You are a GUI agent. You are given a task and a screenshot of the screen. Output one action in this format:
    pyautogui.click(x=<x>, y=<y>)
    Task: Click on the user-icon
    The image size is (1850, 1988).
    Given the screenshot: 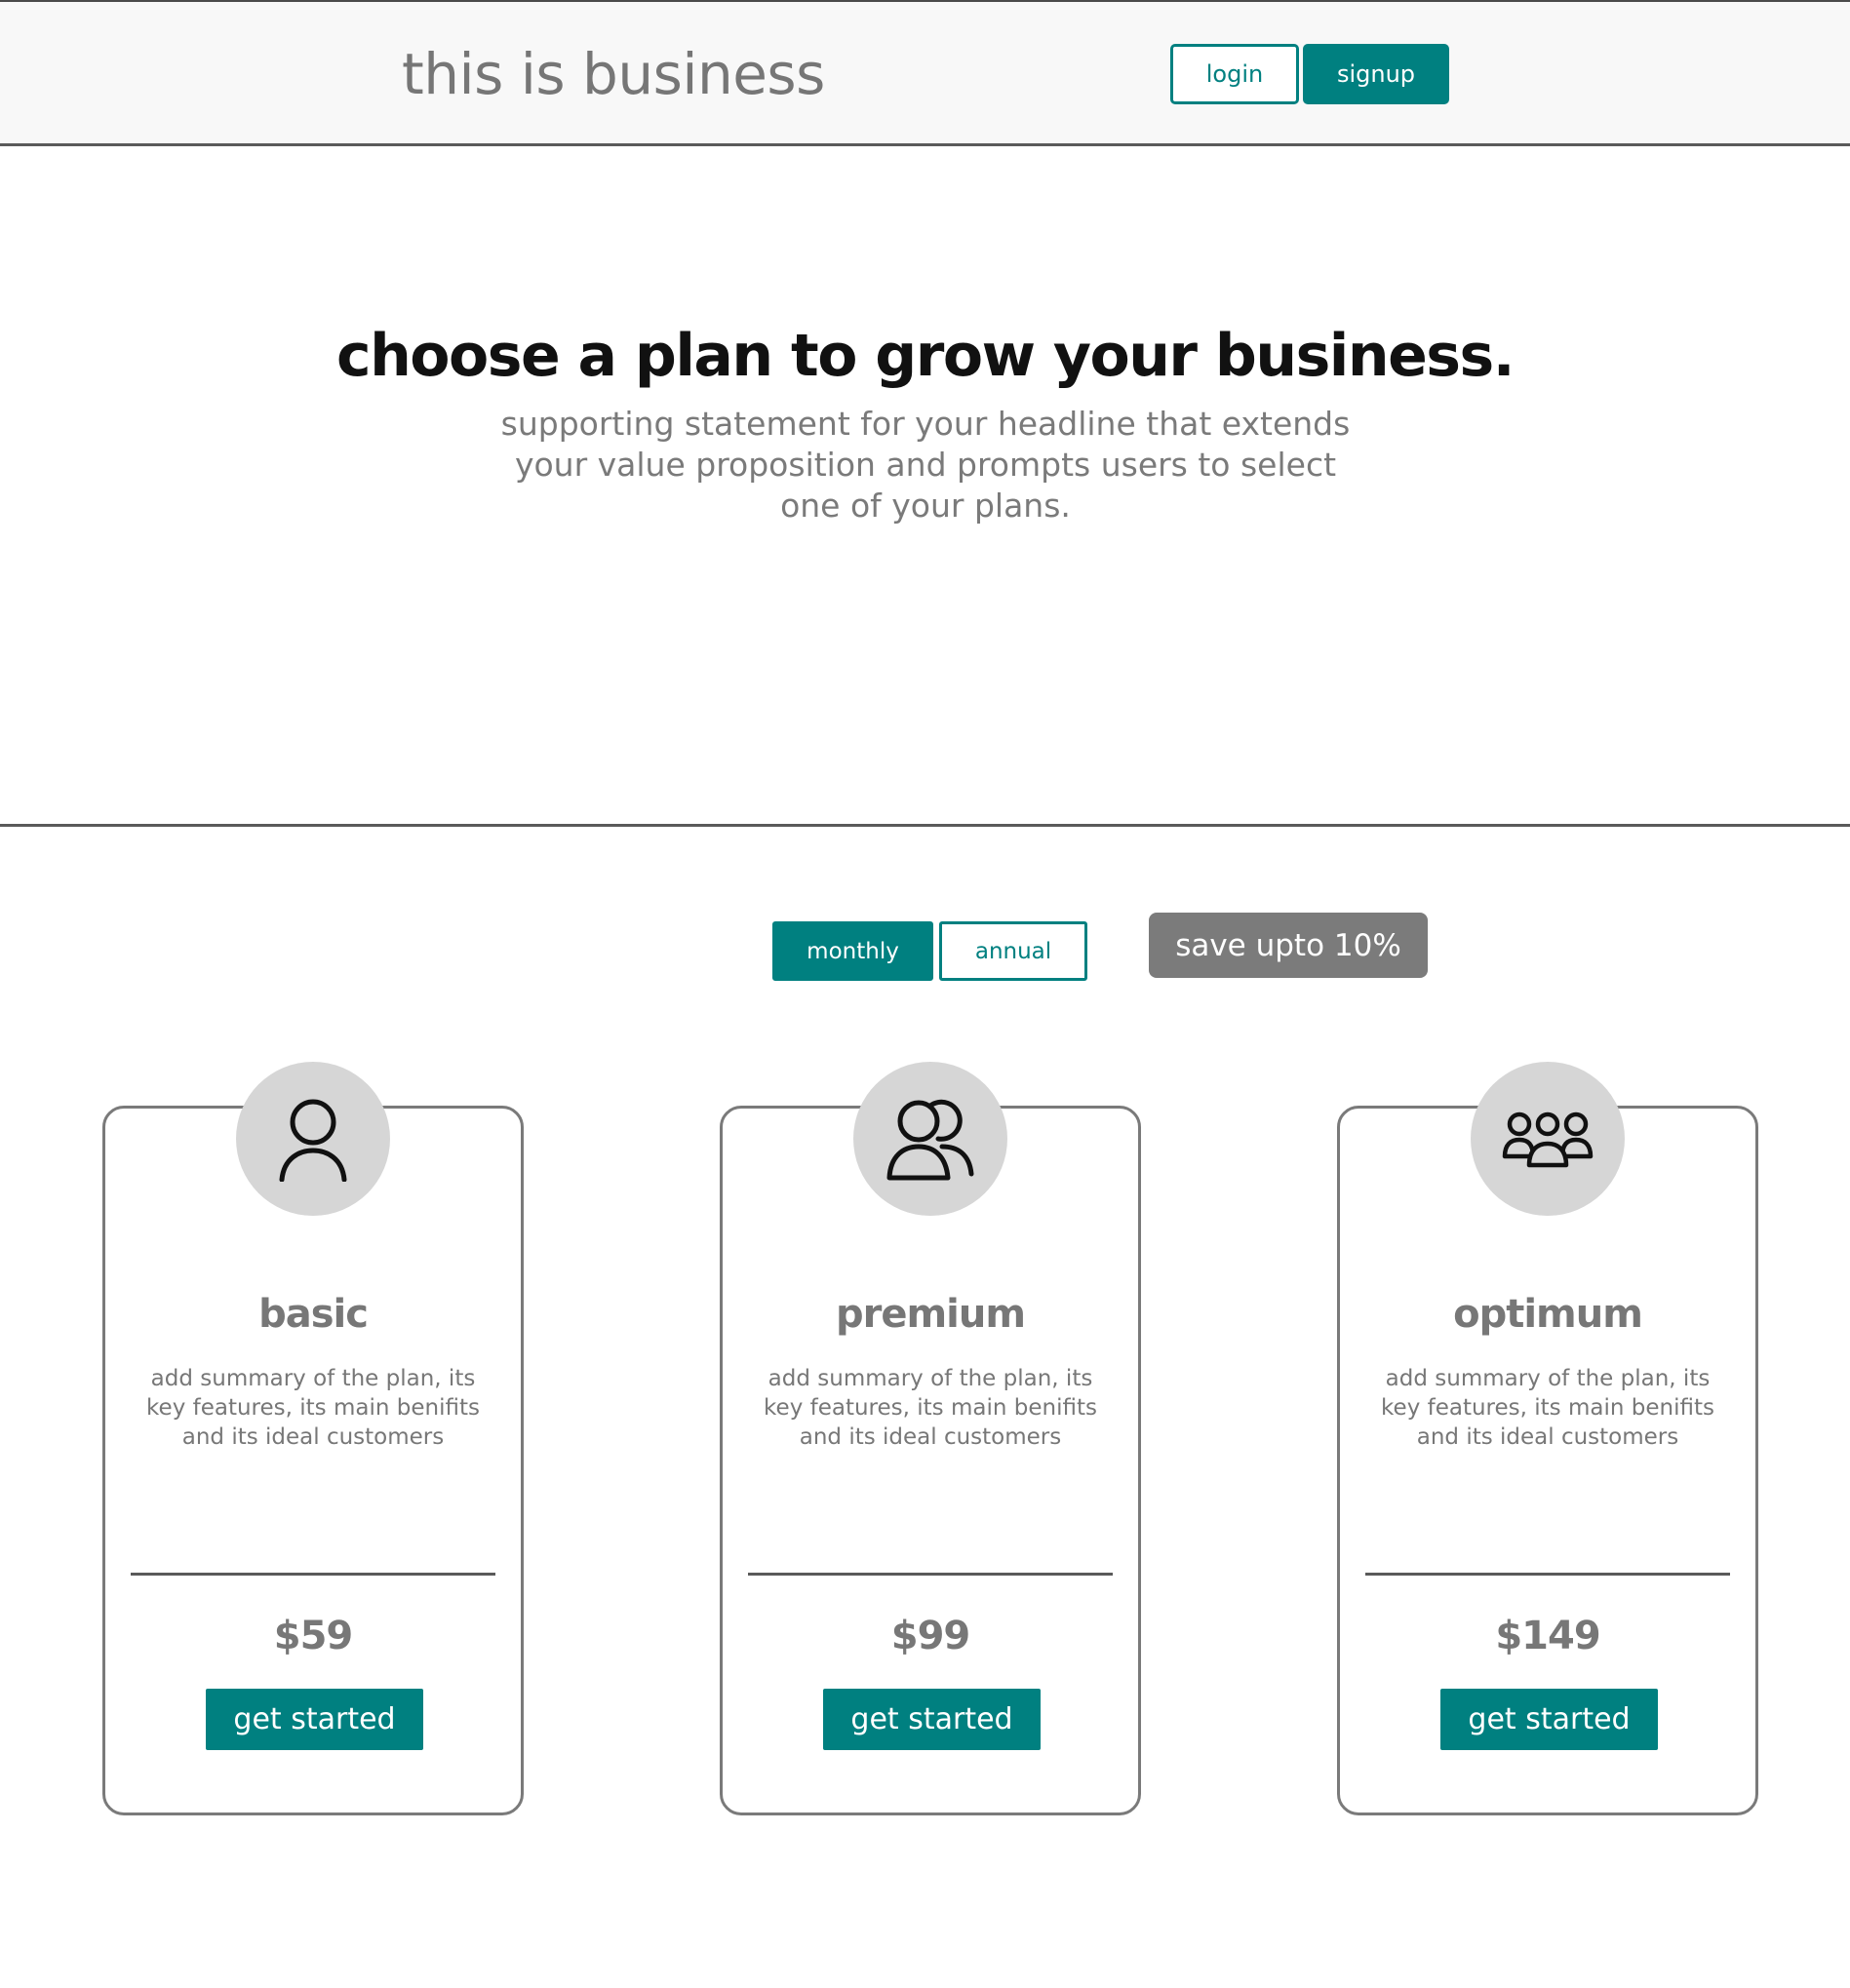 What is the action you would take?
    pyautogui.click(x=313, y=1140)
    